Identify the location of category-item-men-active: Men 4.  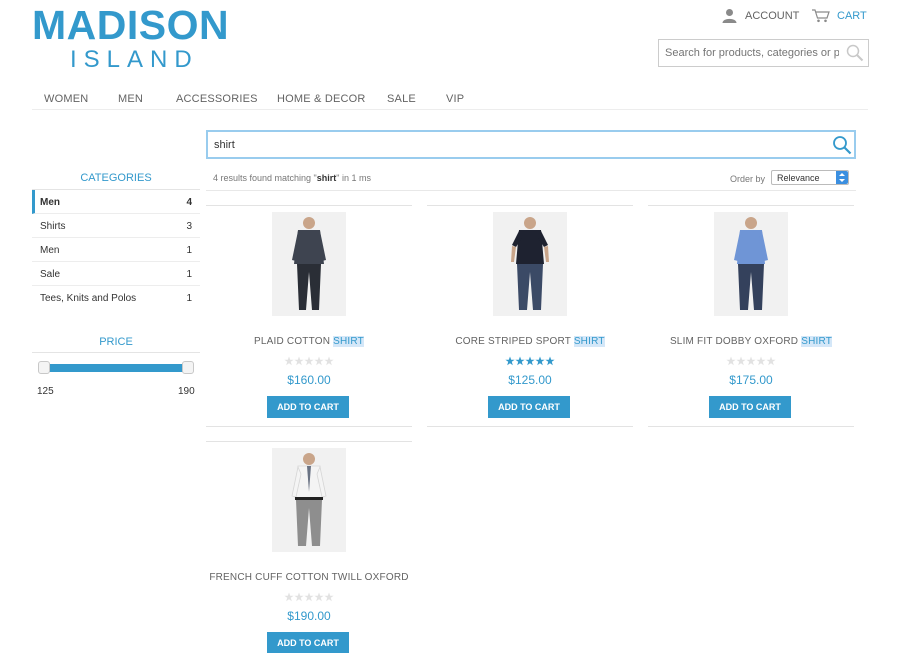
(116, 202).